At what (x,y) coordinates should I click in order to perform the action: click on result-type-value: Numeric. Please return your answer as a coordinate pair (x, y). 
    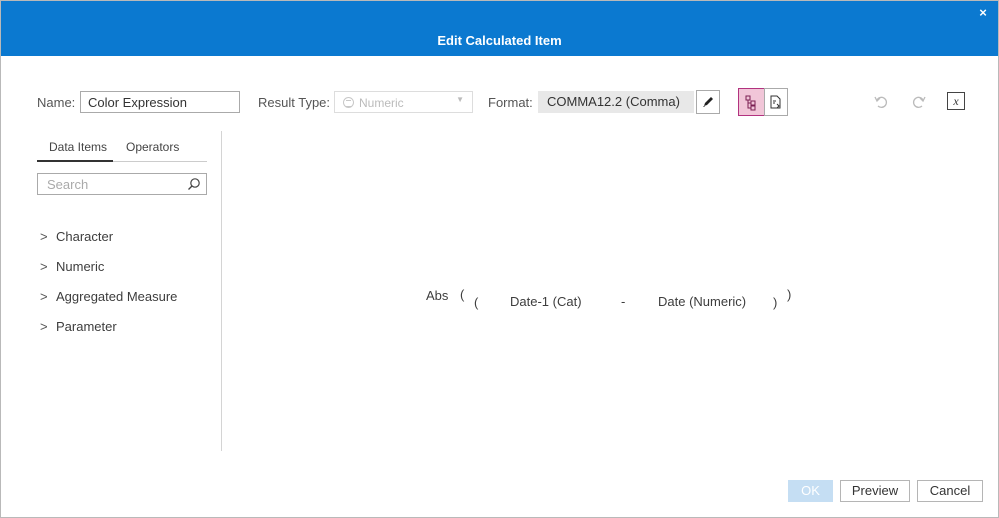
    Looking at the image, I should click on (381, 103).